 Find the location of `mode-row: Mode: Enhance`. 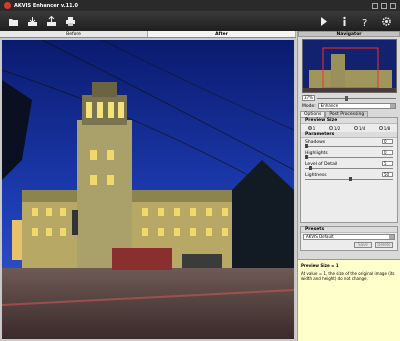

mode-row: Mode: Enhance is located at coordinates (349, 106).